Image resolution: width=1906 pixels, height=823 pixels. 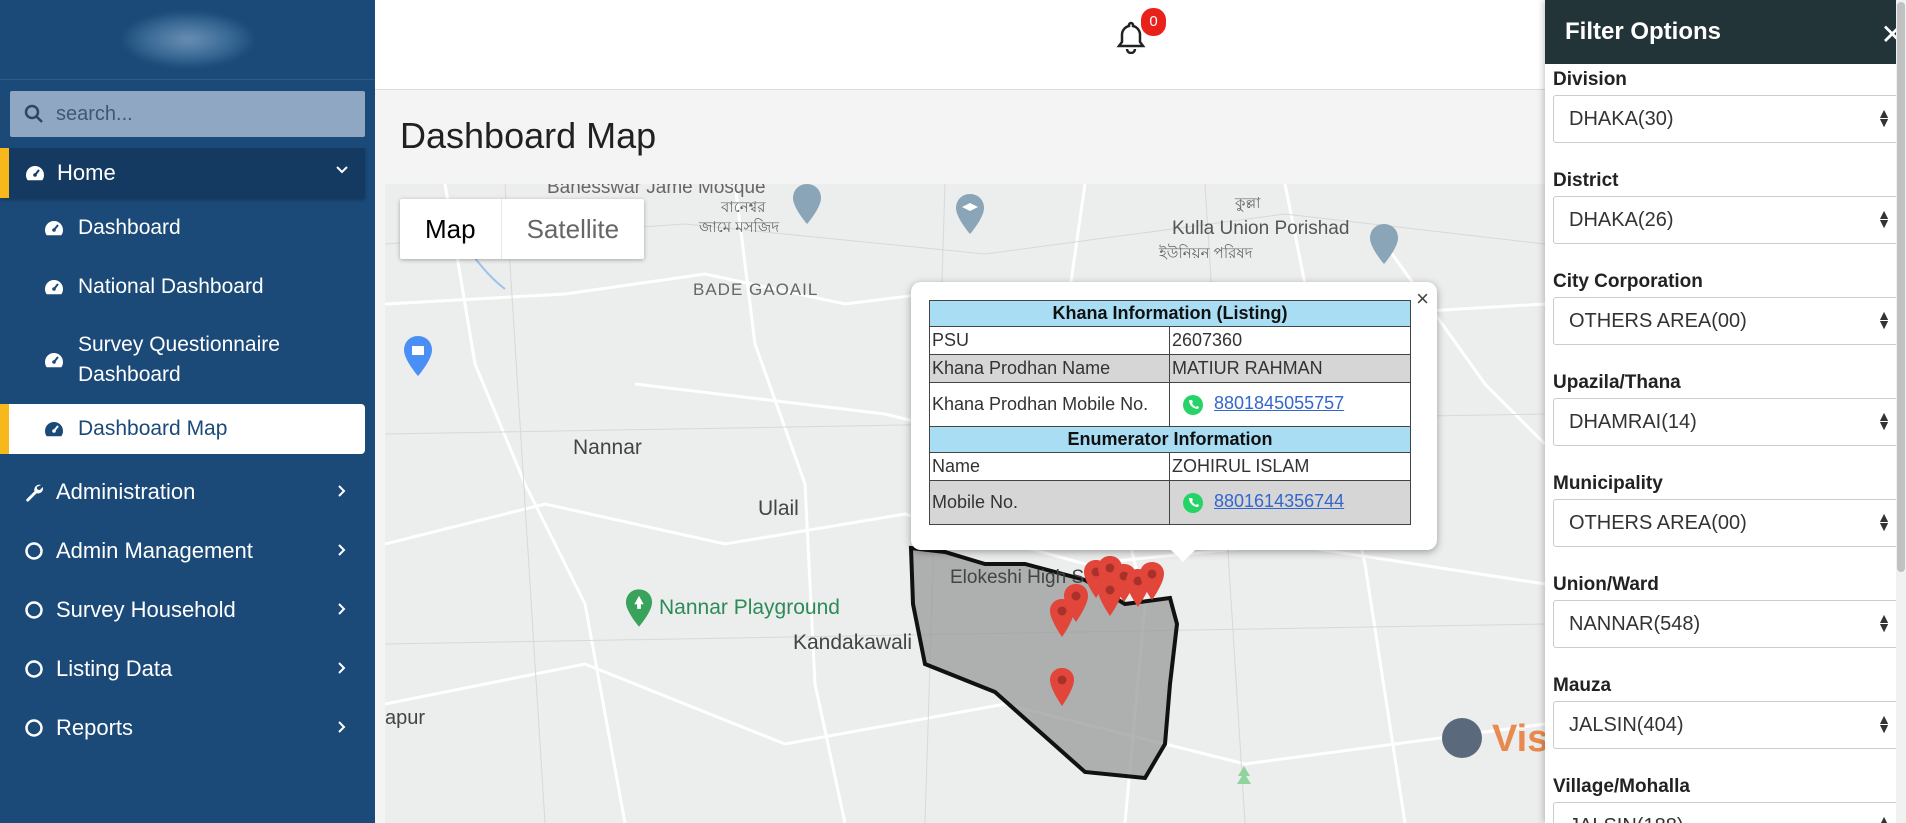 I want to click on filter-label: Union/Ward, so click(x=1606, y=584).